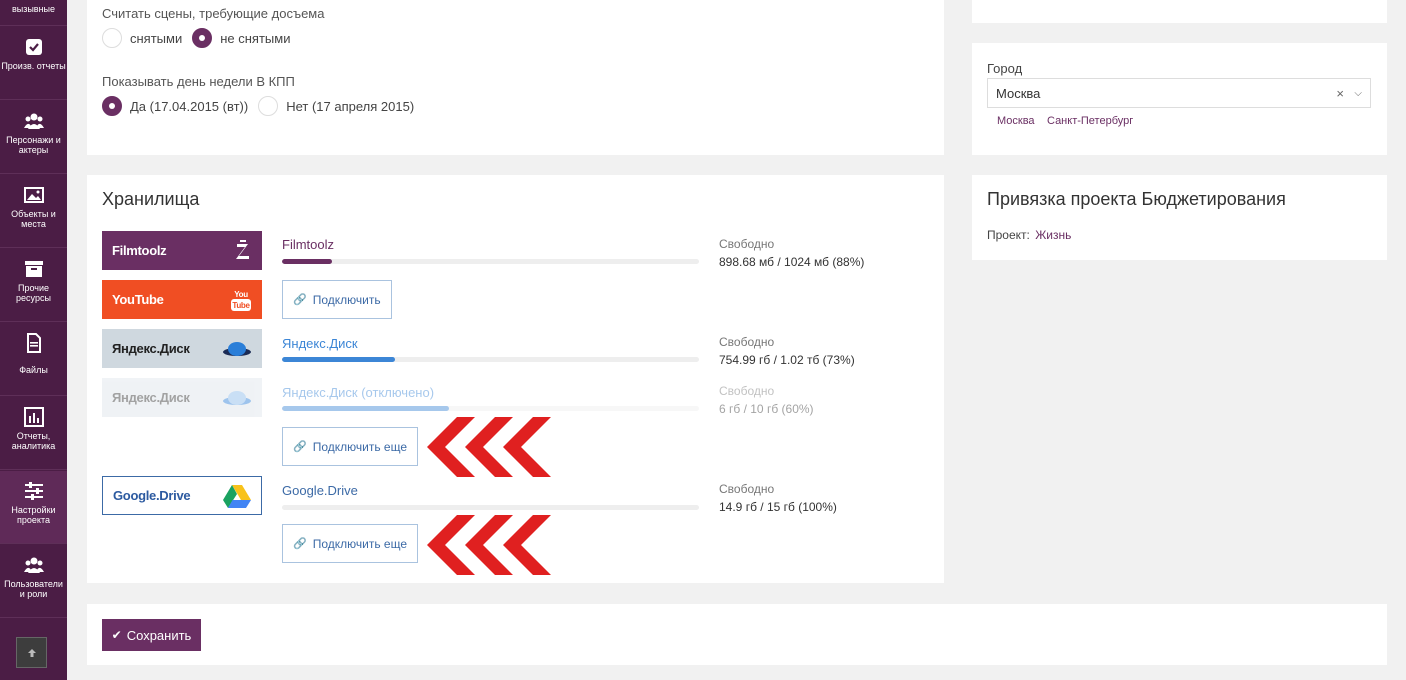 The image size is (1406, 680). What do you see at coordinates (1179, 93) in the screenshot?
I see `city-select: Москва × ⌵` at bounding box center [1179, 93].